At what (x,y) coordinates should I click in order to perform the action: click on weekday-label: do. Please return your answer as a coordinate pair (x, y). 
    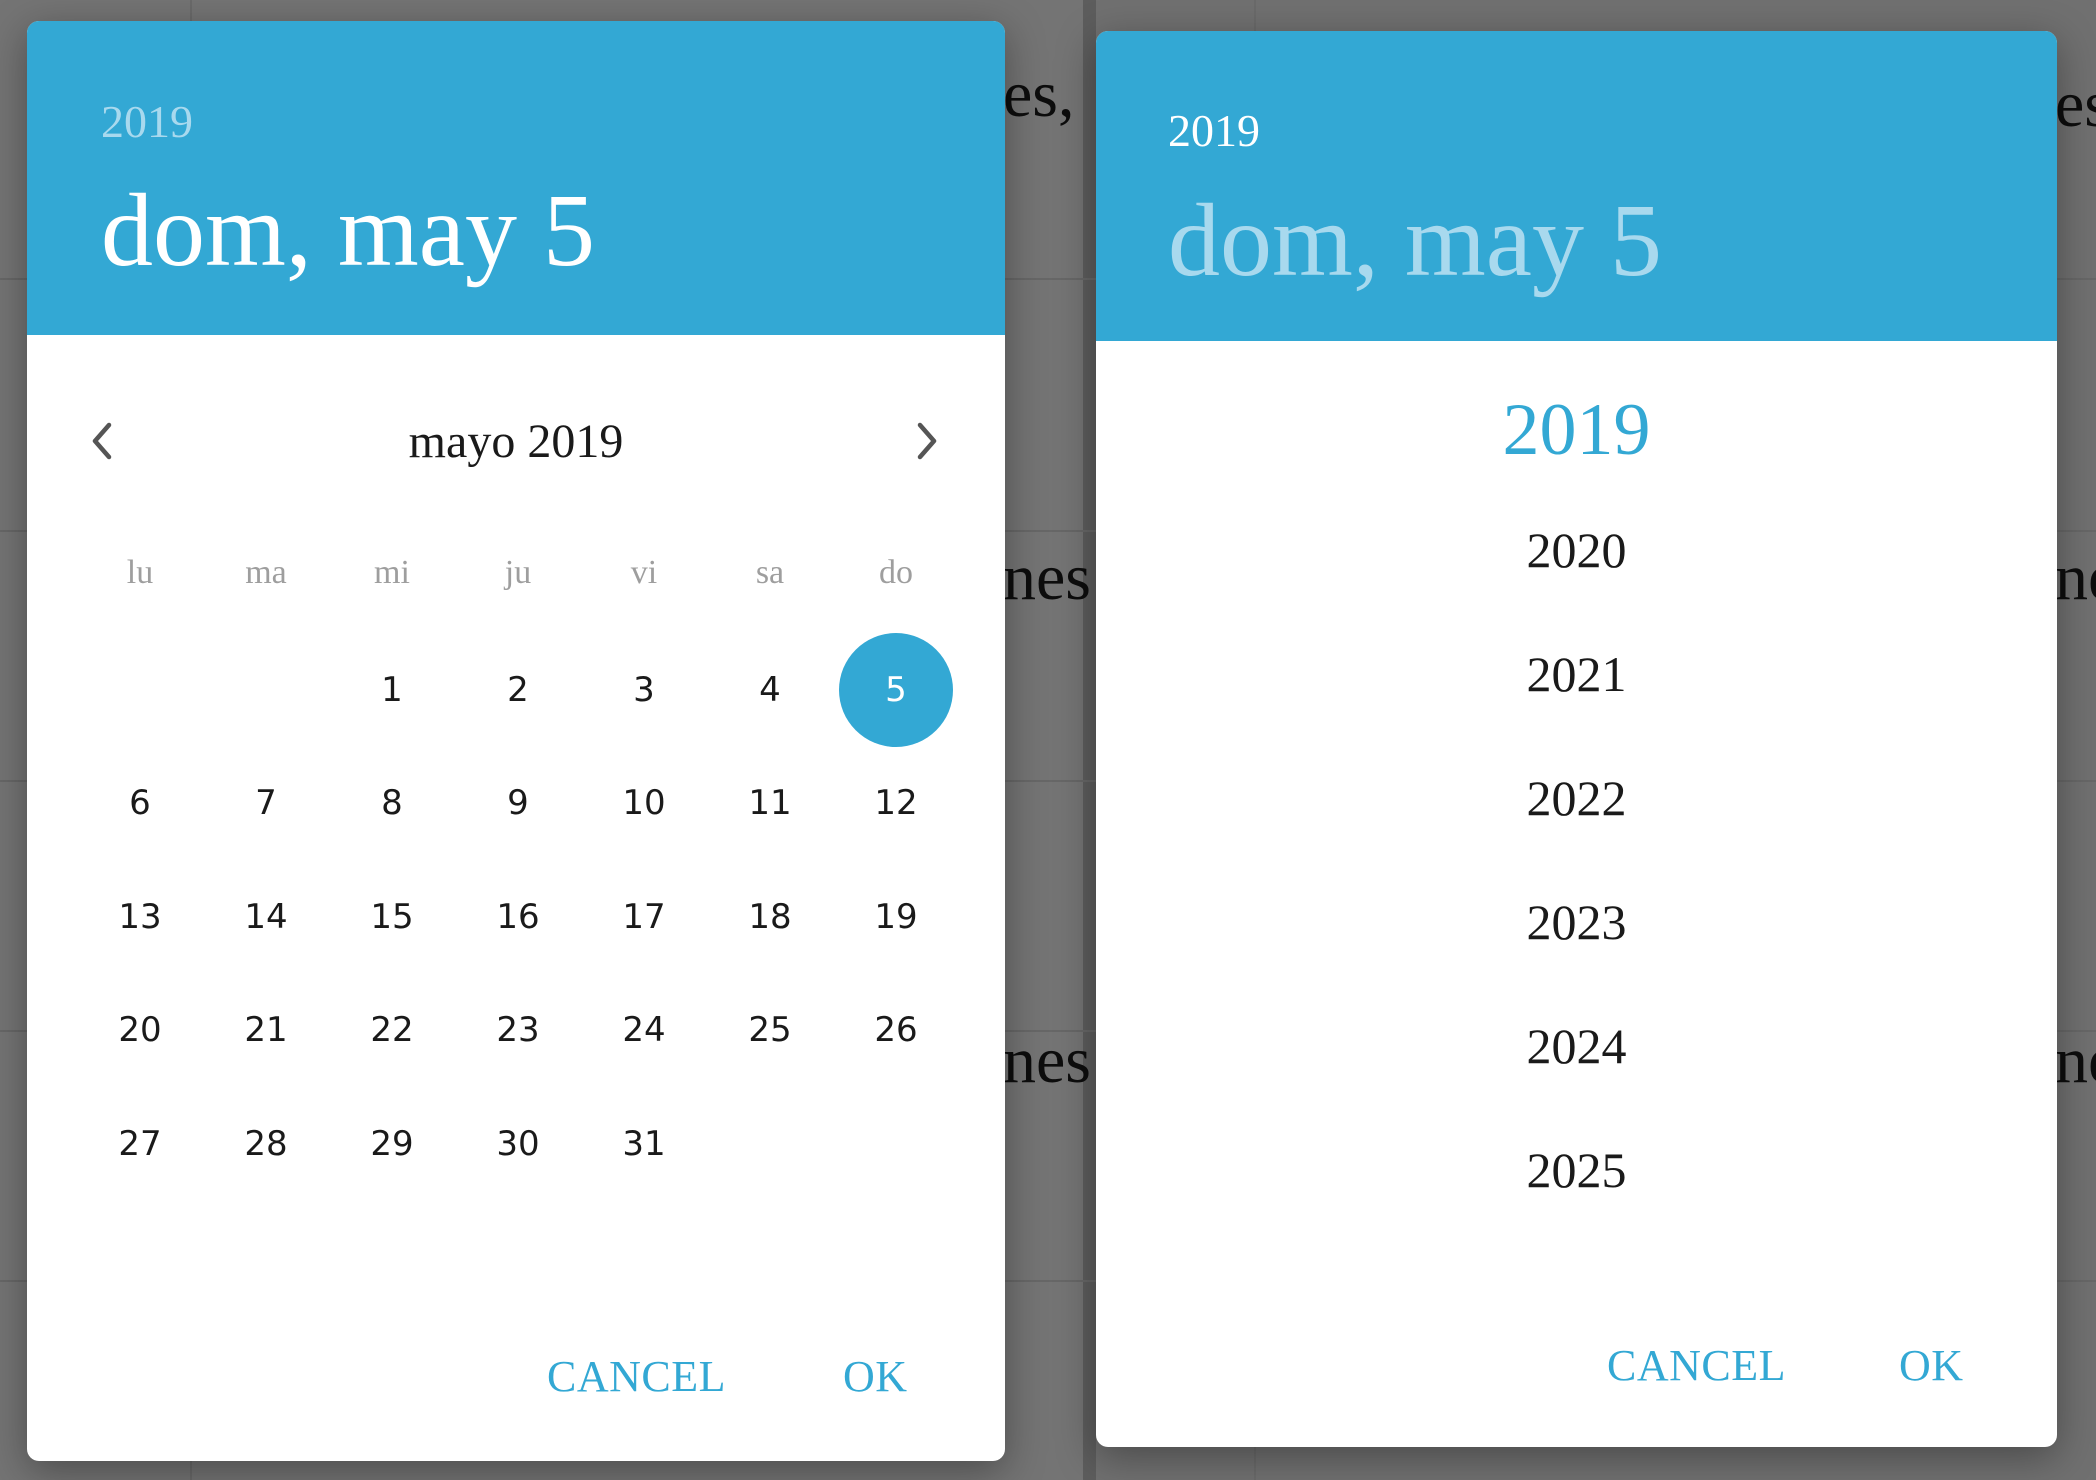
    Looking at the image, I should click on (896, 572).